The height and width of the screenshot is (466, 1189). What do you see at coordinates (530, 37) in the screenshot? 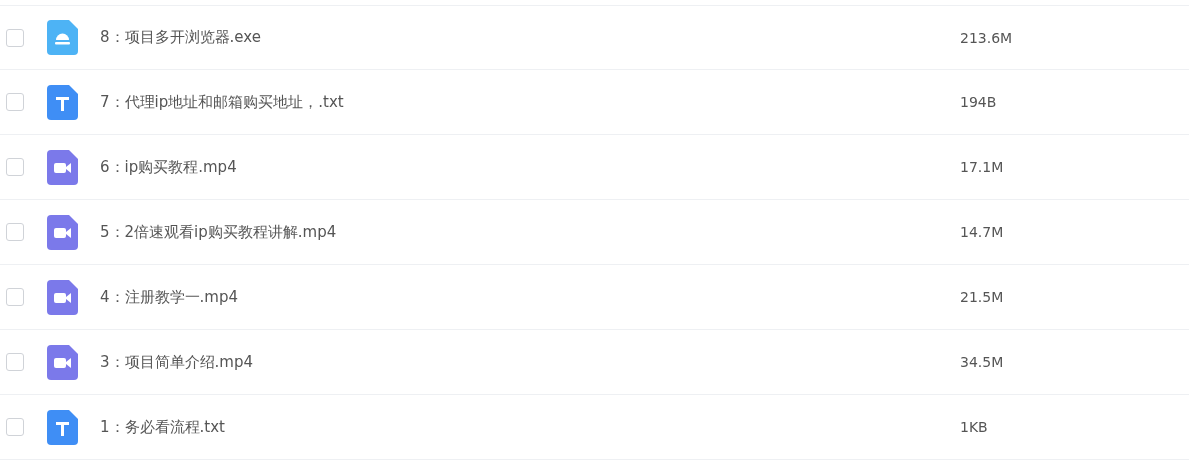
I see `file-name: 8：项目多开浏览器.exe` at bounding box center [530, 37].